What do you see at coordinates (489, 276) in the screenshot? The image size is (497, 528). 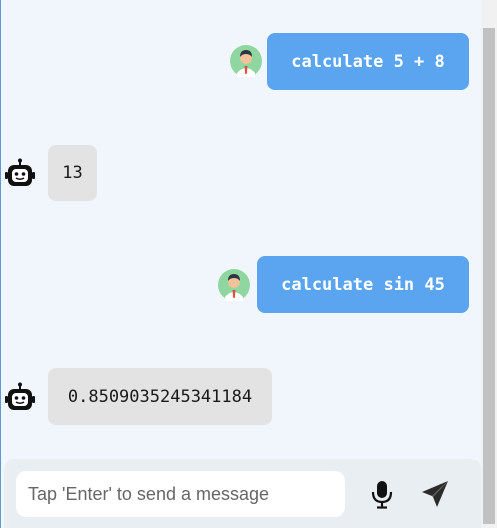 I see `scrollbar-thumb` at bounding box center [489, 276].